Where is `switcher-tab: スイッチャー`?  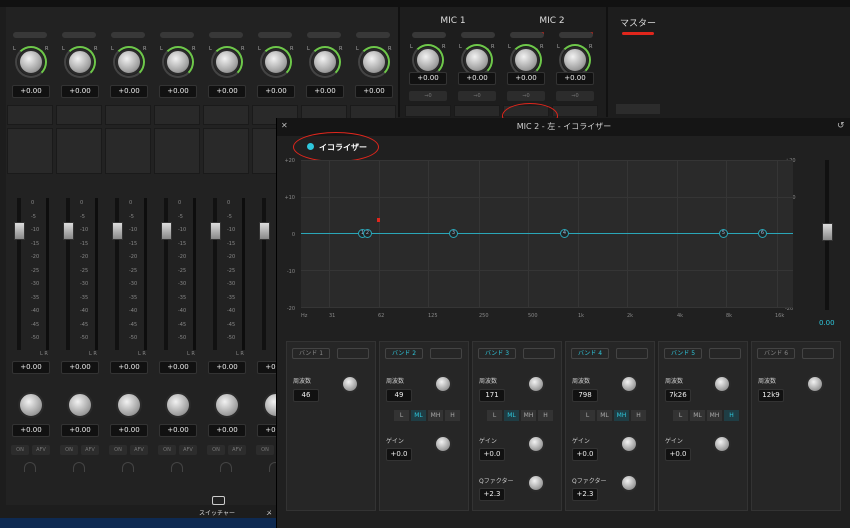
switcher-tab: スイッチャー is located at coordinates (217, 512).